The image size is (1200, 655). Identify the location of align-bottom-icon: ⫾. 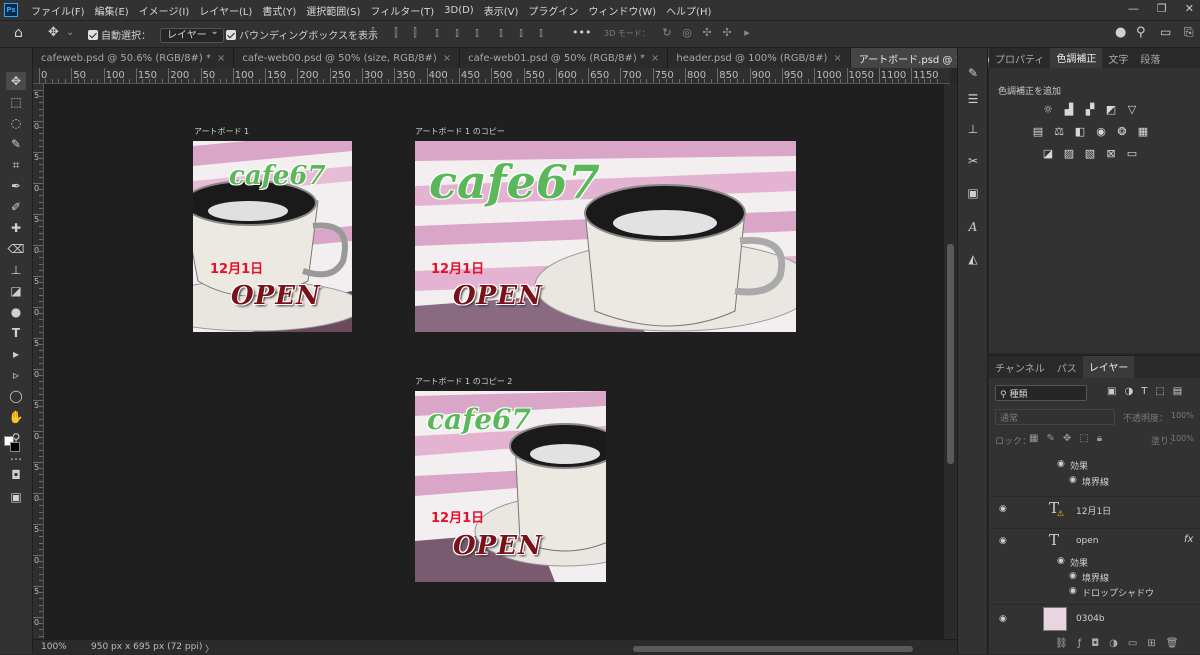
(477, 33).